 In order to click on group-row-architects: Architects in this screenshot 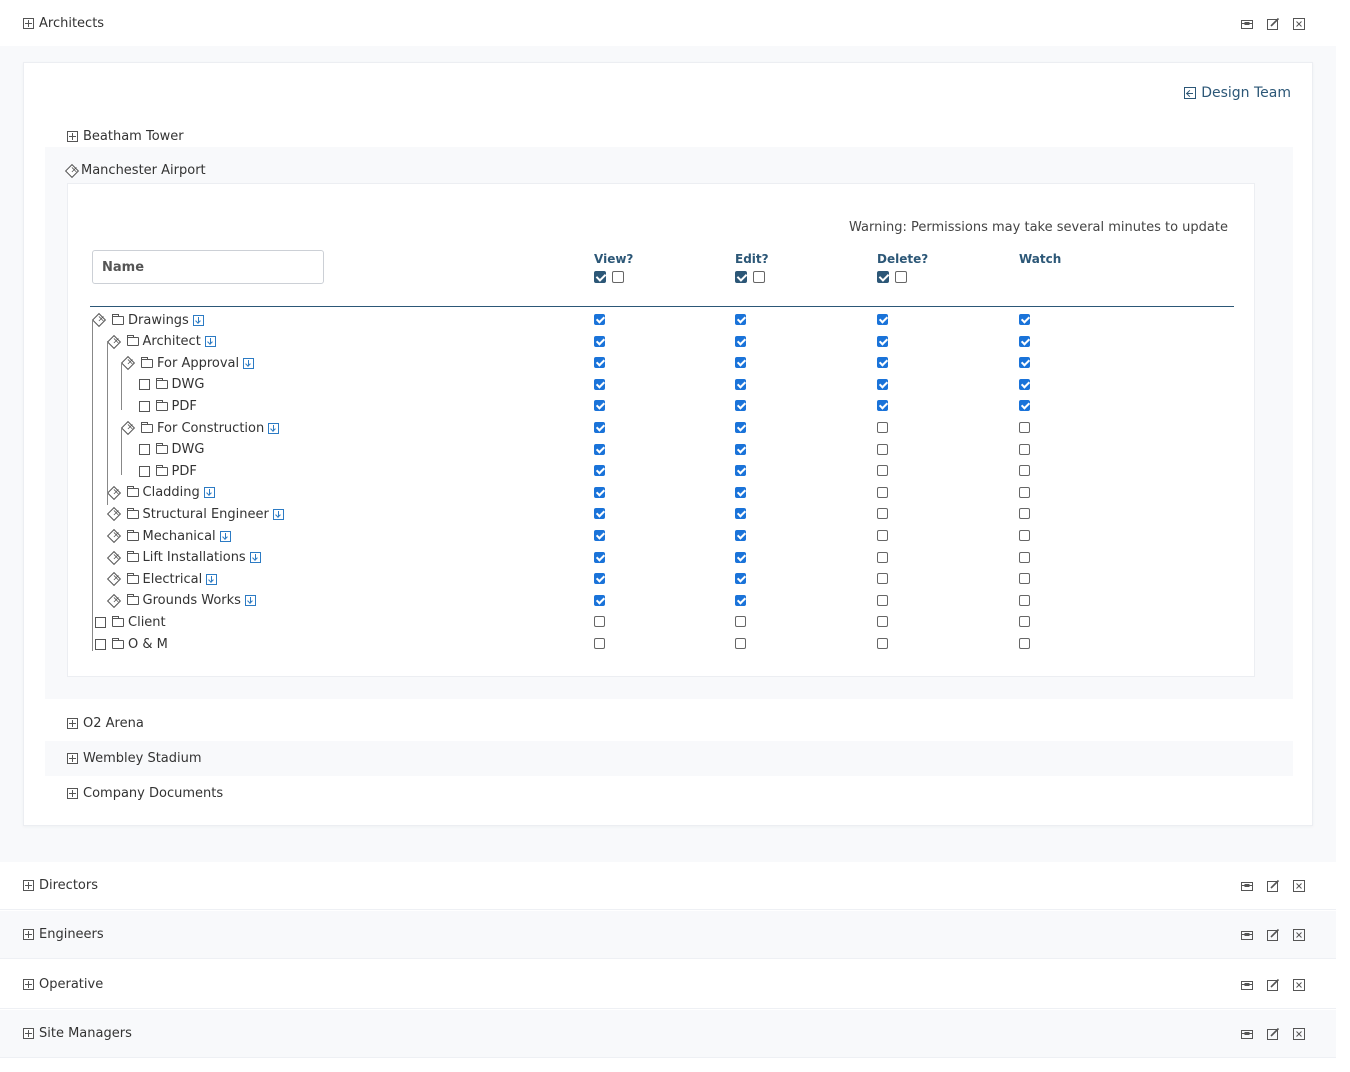, I will do `click(668, 24)`.